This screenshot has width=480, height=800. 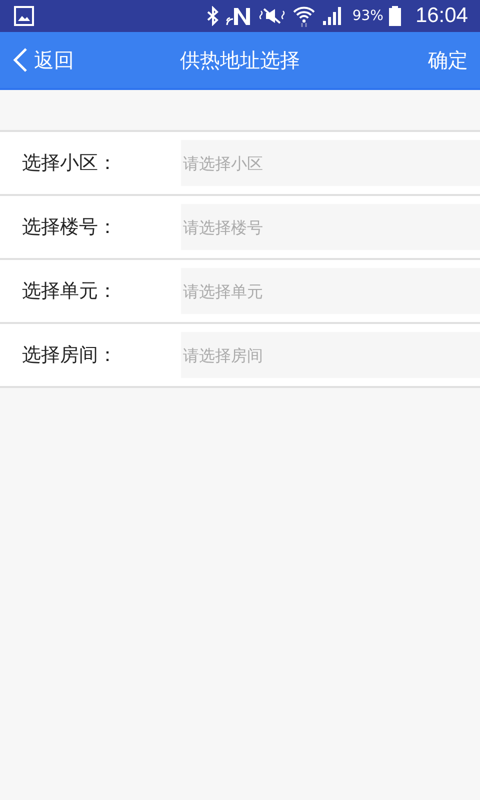 What do you see at coordinates (330, 163) in the screenshot?
I see `select-field: 请选择小区` at bounding box center [330, 163].